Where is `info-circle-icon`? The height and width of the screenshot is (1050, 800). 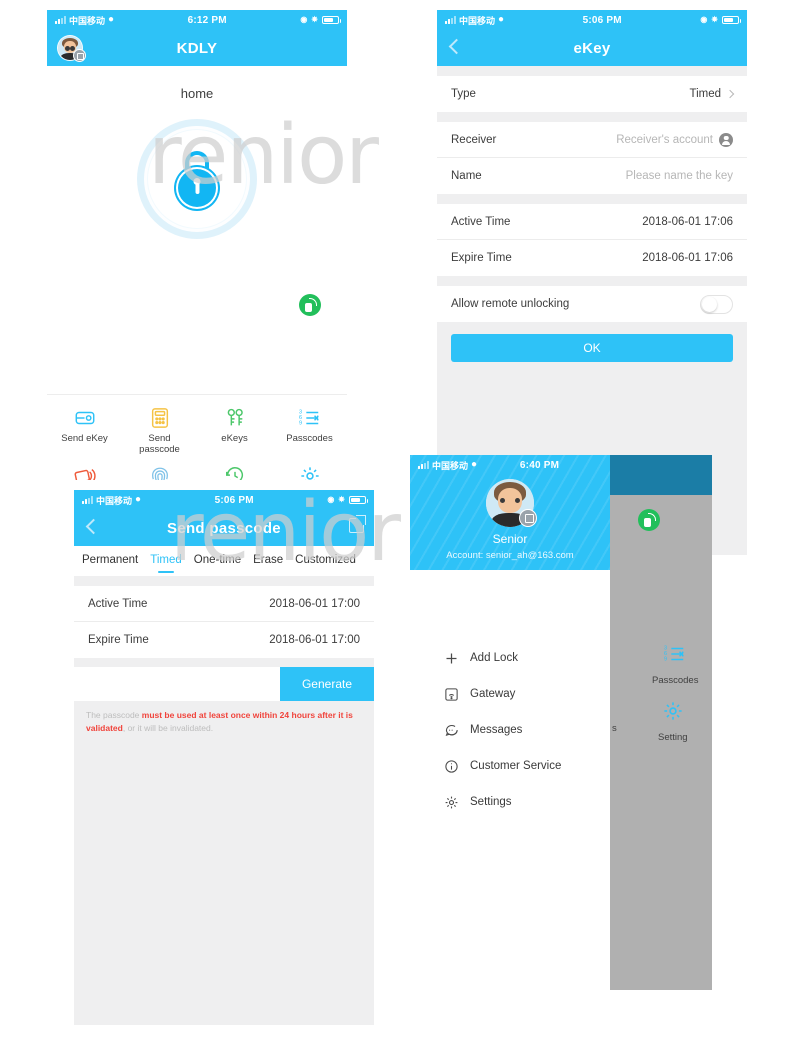 info-circle-icon is located at coordinates (451, 766).